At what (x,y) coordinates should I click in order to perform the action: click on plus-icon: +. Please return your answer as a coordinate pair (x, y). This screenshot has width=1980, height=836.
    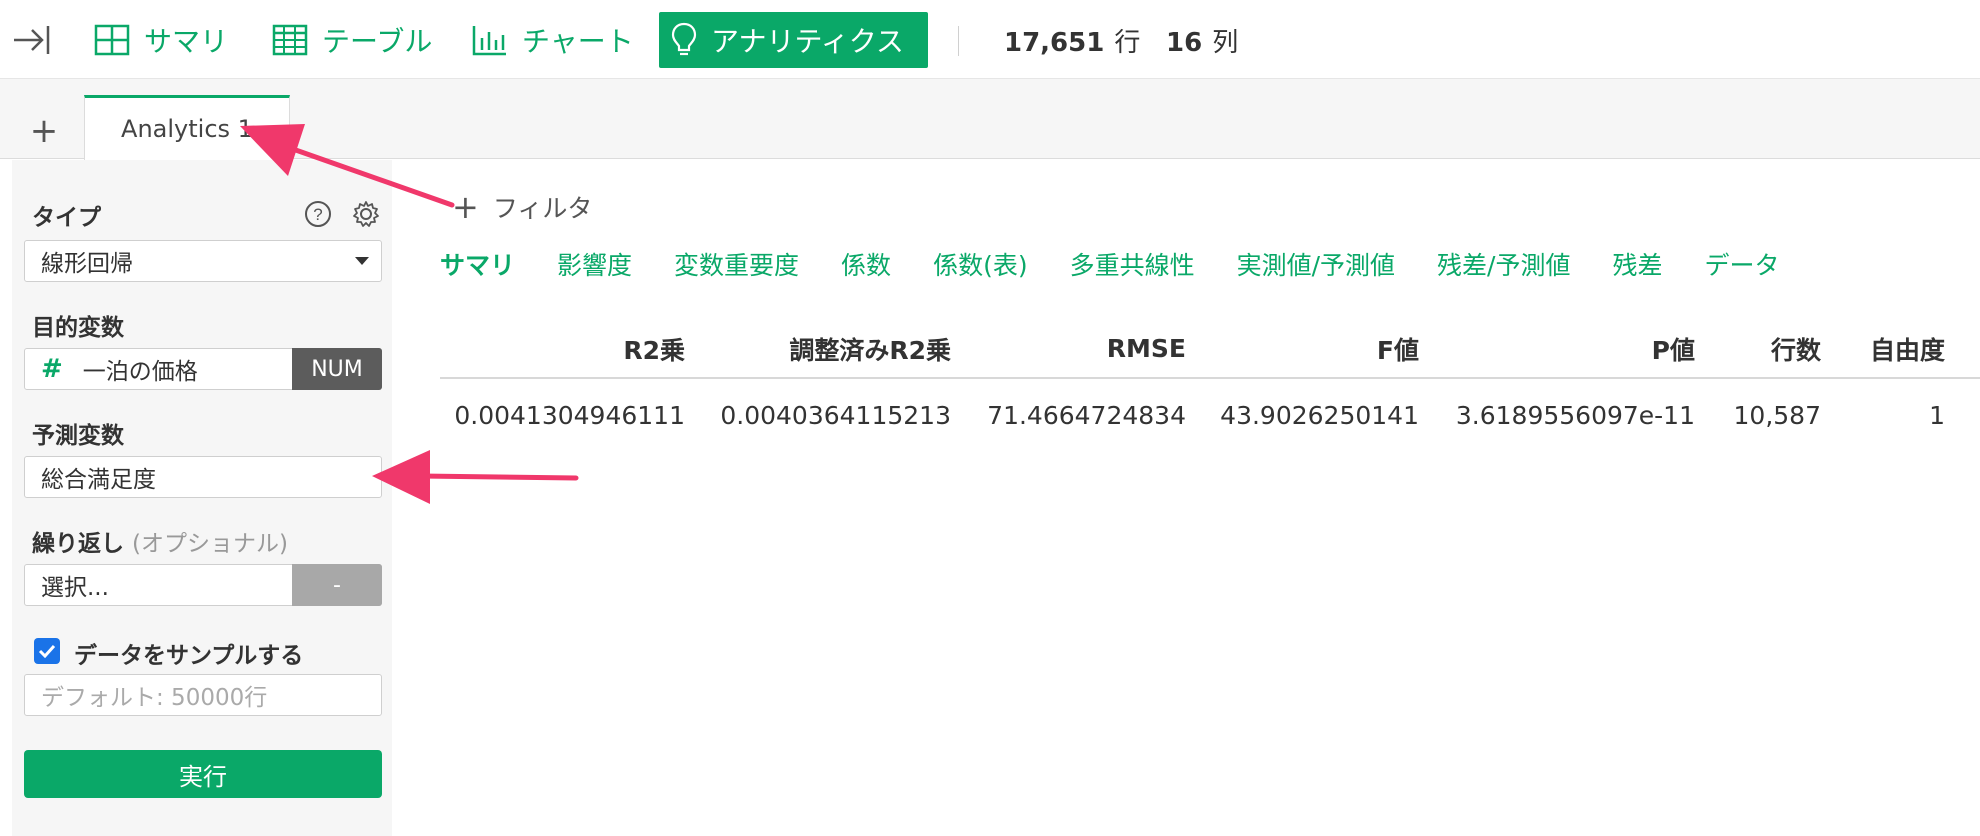
    Looking at the image, I should click on (465, 207).